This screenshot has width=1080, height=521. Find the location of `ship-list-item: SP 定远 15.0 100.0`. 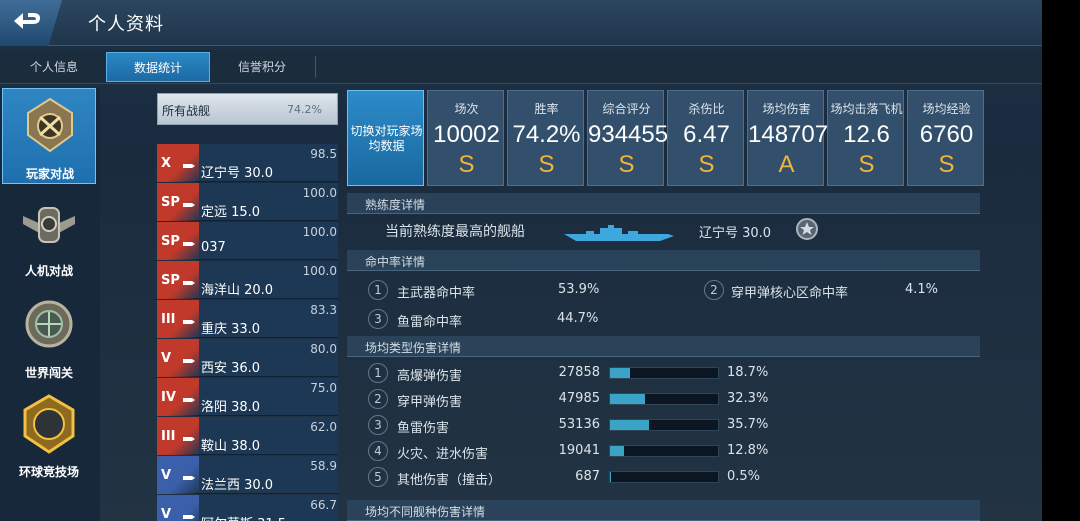

ship-list-item: SP 定远 15.0 100.0 is located at coordinates (247, 202).